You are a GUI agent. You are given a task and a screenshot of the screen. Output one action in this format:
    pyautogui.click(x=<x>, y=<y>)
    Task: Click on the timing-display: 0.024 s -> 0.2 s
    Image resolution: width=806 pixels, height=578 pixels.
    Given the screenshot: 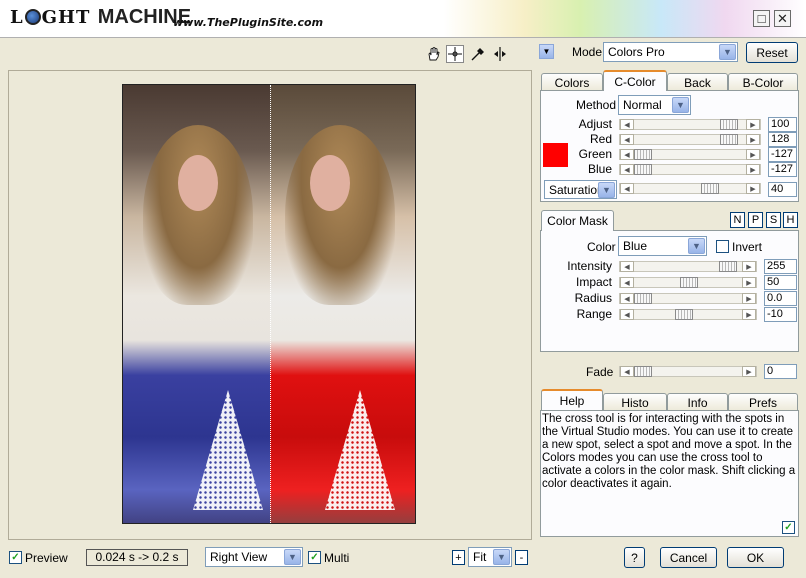 What is the action you would take?
    pyautogui.click(x=137, y=557)
    